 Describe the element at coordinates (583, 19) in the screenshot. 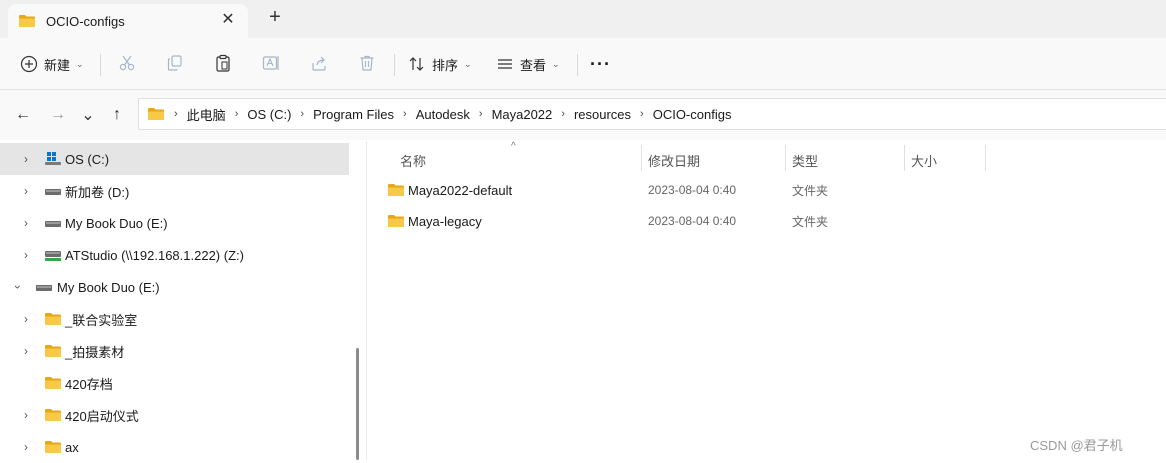

I see `tab-bar: OCIO-configs ✕ +` at that location.